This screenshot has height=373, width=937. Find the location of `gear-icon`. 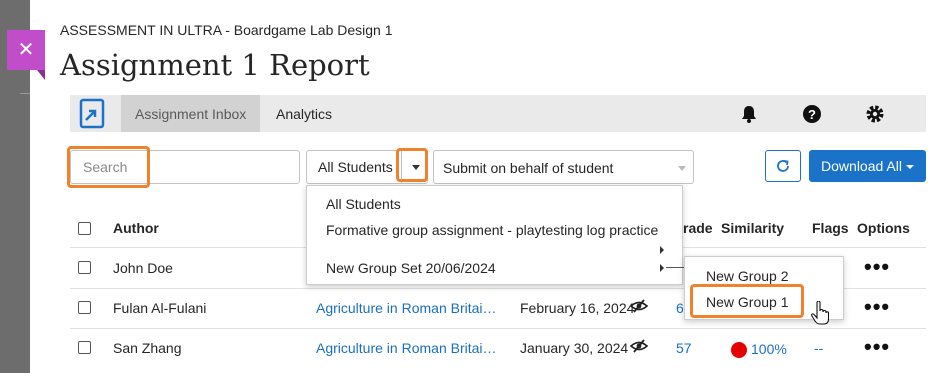

gear-icon is located at coordinates (875, 114).